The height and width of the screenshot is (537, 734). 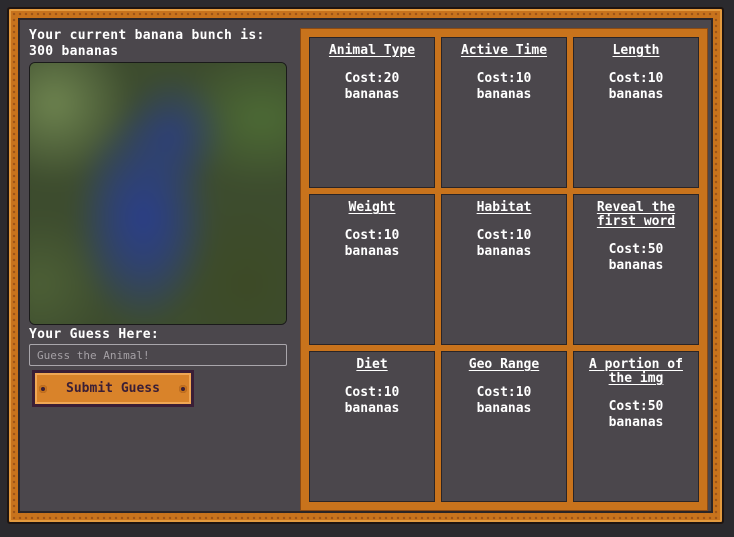 What do you see at coordinates (504, 207) in the screenshot?
I see `hint-title: Habitat` at bounding box center [504, 207].